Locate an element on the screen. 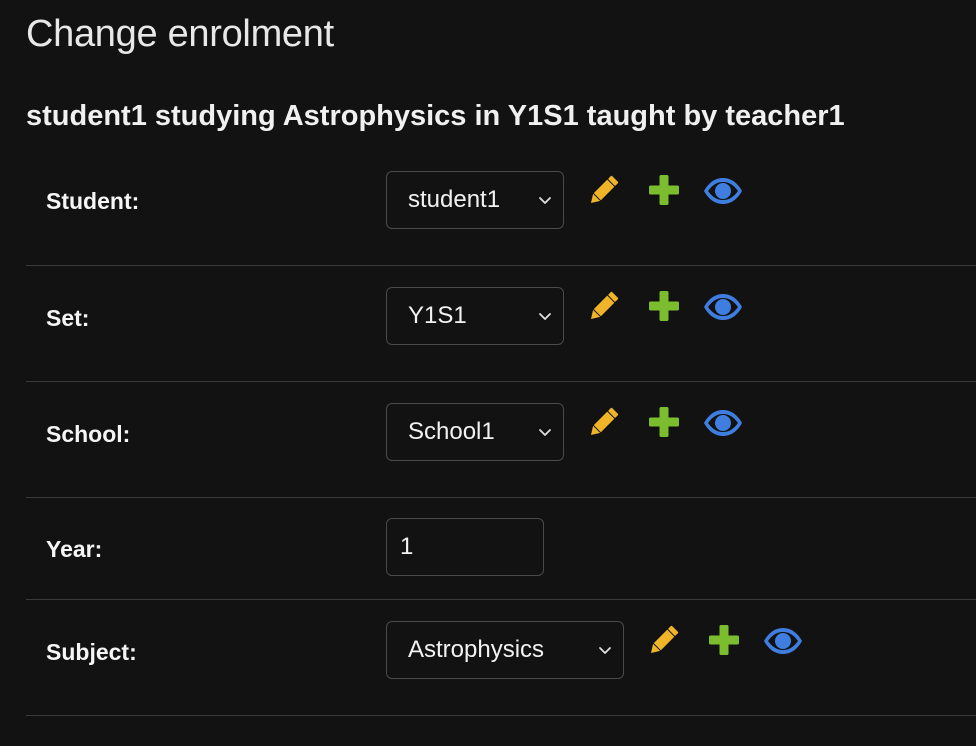 Image resolution: width=976 pixels, height=746 pixels. add-subject-button is located at coordinates (724, 640).